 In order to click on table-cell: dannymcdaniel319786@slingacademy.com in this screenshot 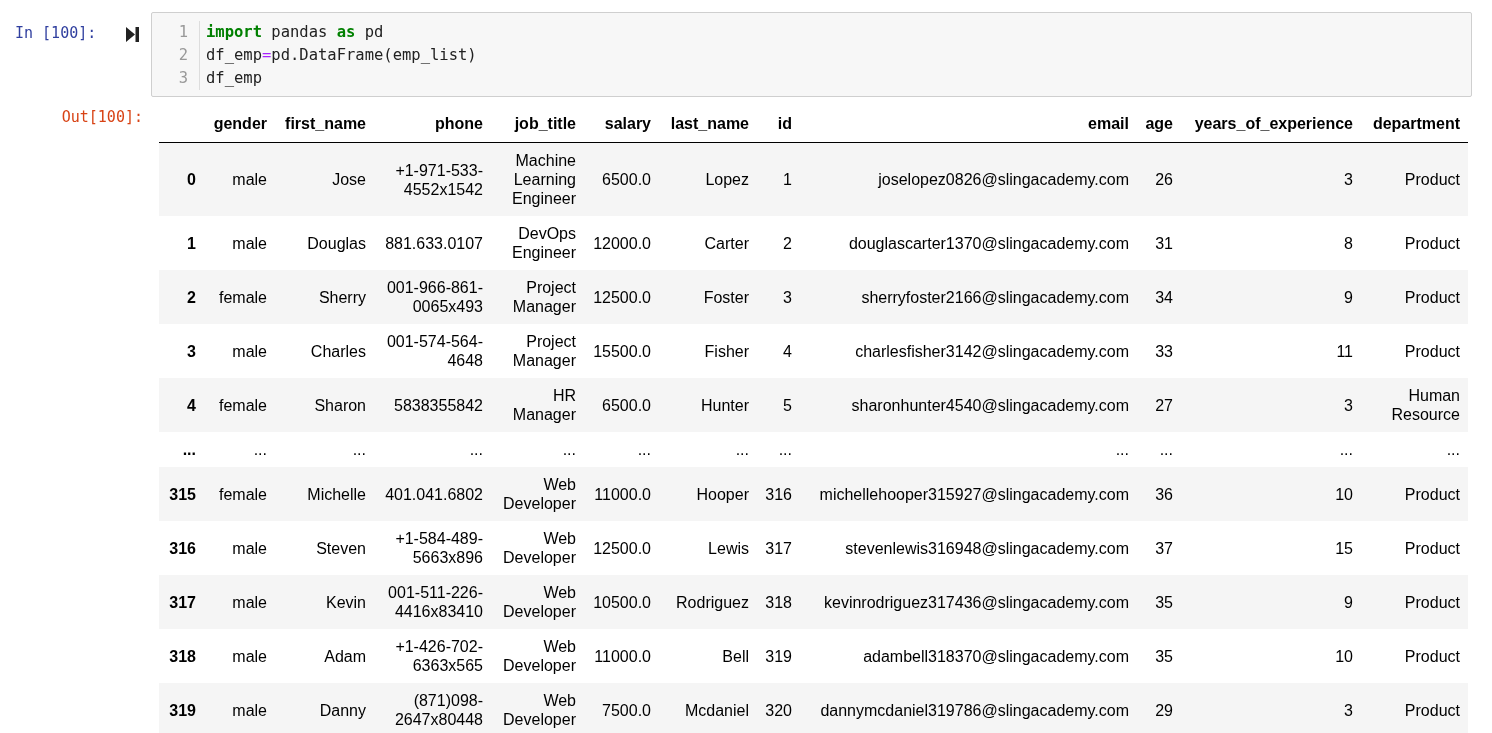, I will do `click(968, 708)`.